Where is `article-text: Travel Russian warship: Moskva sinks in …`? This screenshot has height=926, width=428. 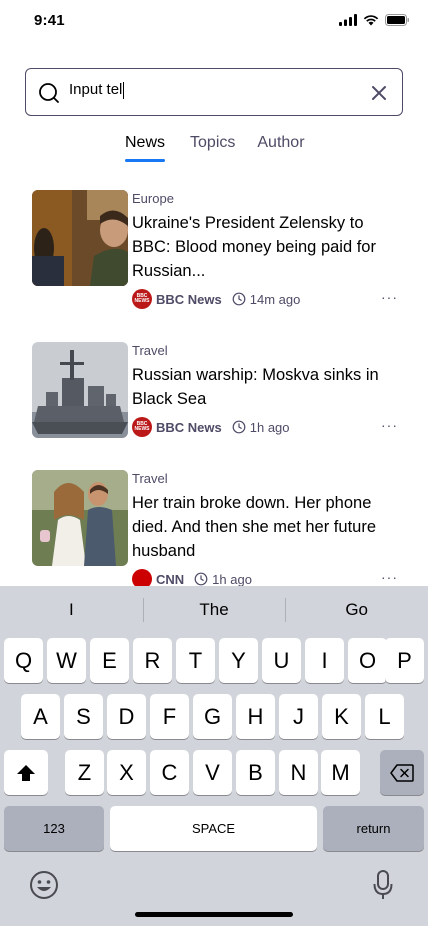
article-text: Travel Russian warship: Moskva sinks in … is located at coordinates (265, 376).